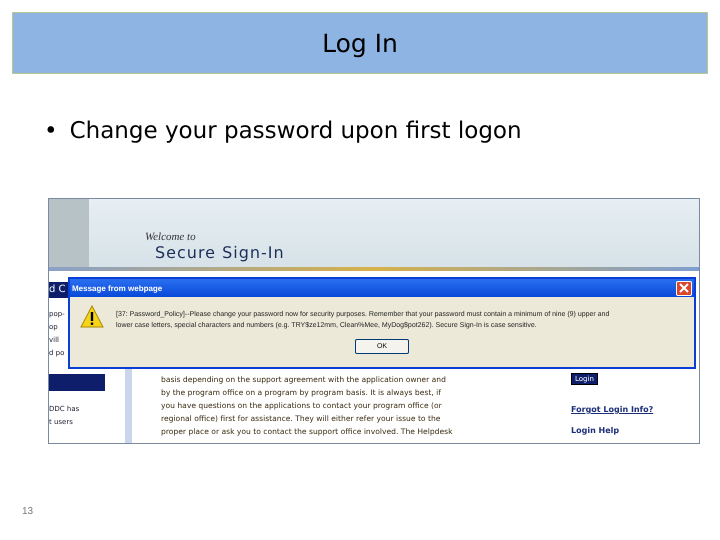  What do you see at coordinates (220, 252) in the screenshot?
I see `site-heading: Secure Sign-In` at bounding box center [220, 252].